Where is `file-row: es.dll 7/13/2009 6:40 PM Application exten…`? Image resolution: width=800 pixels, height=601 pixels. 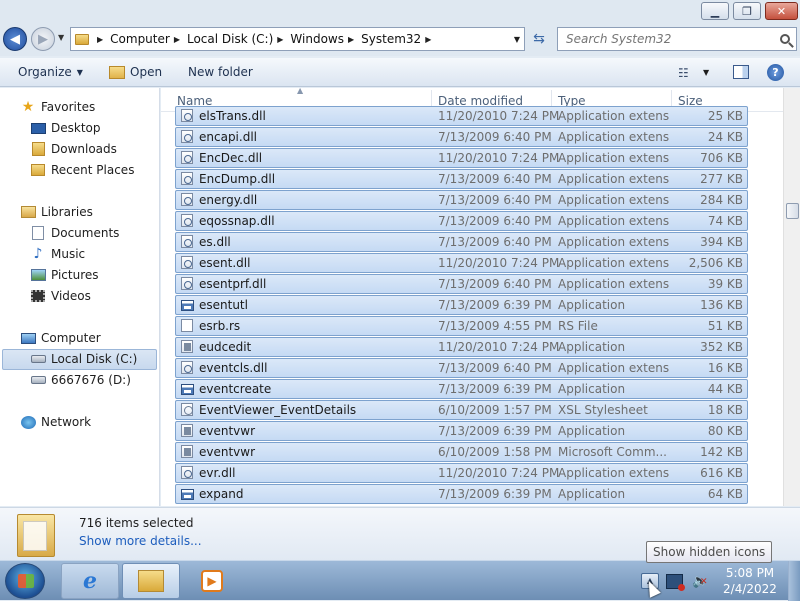 file-row: es.dll 7/13/2009 6:40 PM Application exten… is located at coordinates (461, 242).